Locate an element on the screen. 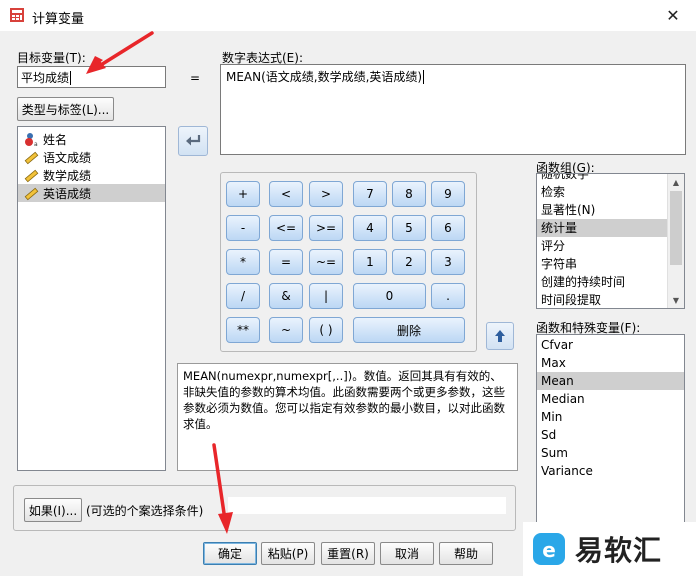  target-variable-input: 平均成绩 is located at coordinates (91, 77).